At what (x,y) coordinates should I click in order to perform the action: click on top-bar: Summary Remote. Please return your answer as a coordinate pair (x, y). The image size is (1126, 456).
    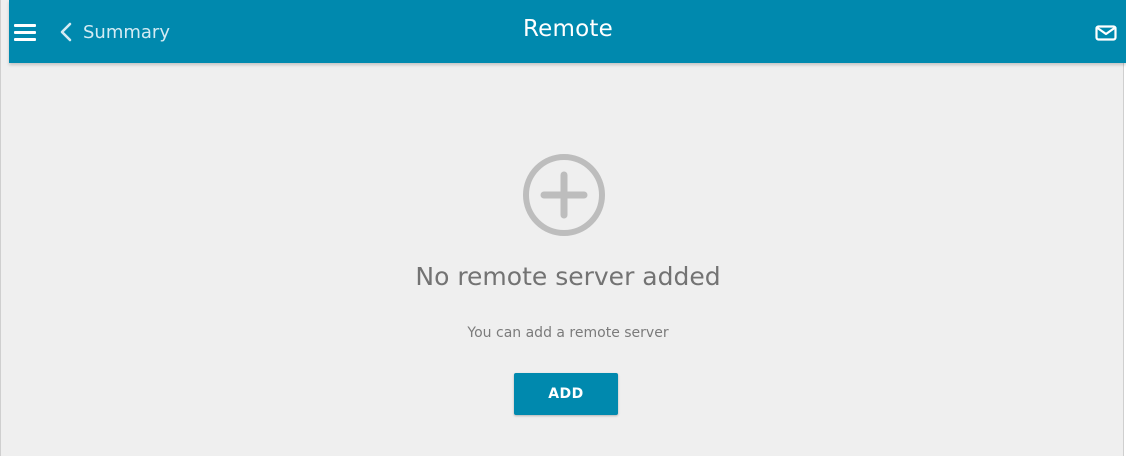
    Looking at the image, I should click on (567, 31).